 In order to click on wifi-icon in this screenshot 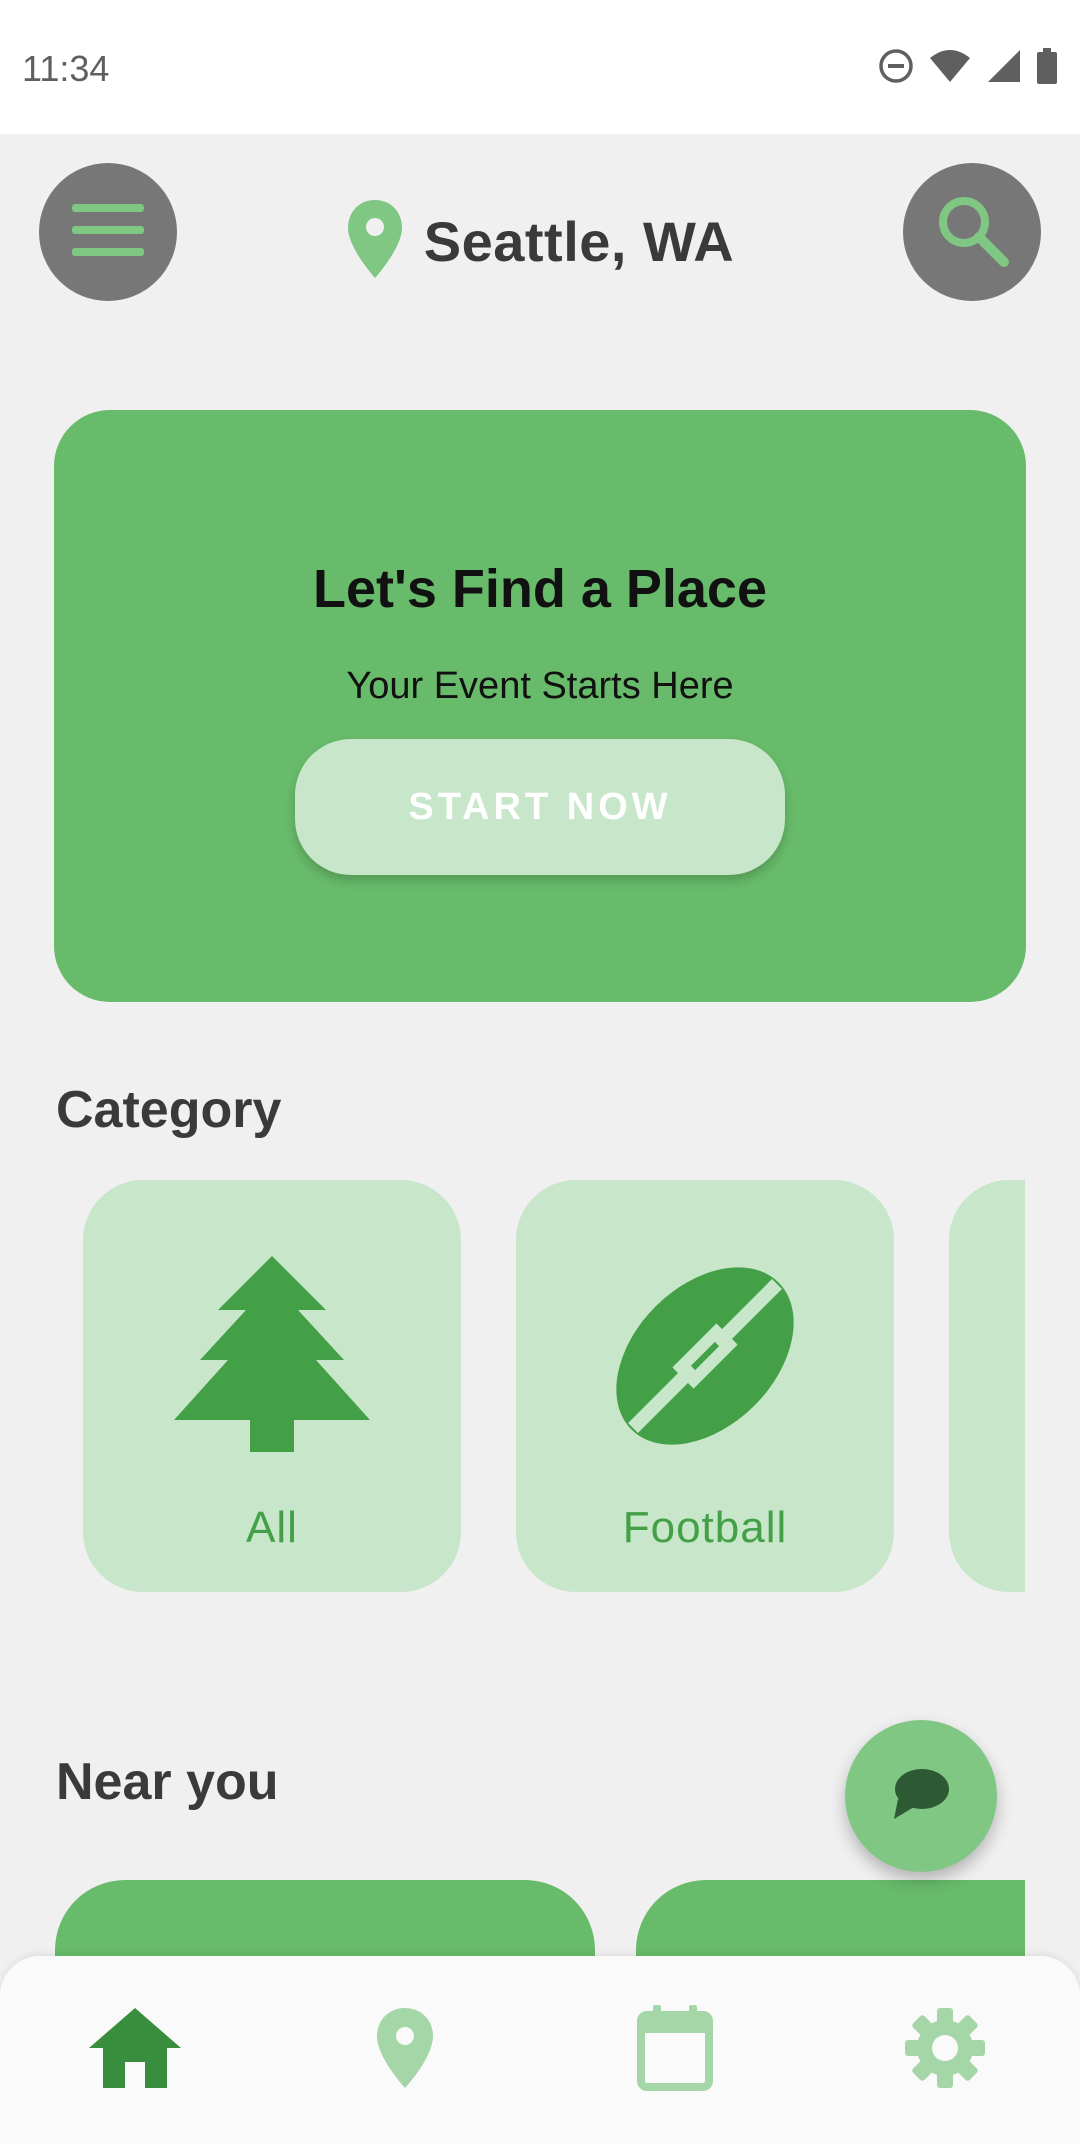, I will do `click(950, 68)`.